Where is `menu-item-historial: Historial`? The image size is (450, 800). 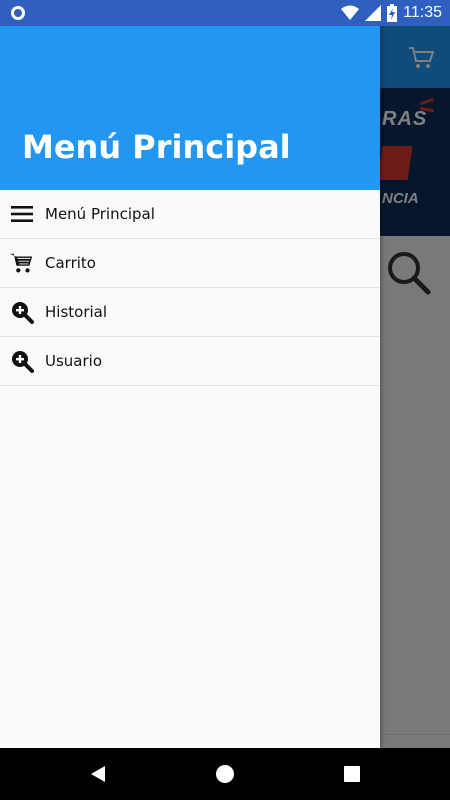
menu-item-historial: Historial is located at coordinates (190, 312).